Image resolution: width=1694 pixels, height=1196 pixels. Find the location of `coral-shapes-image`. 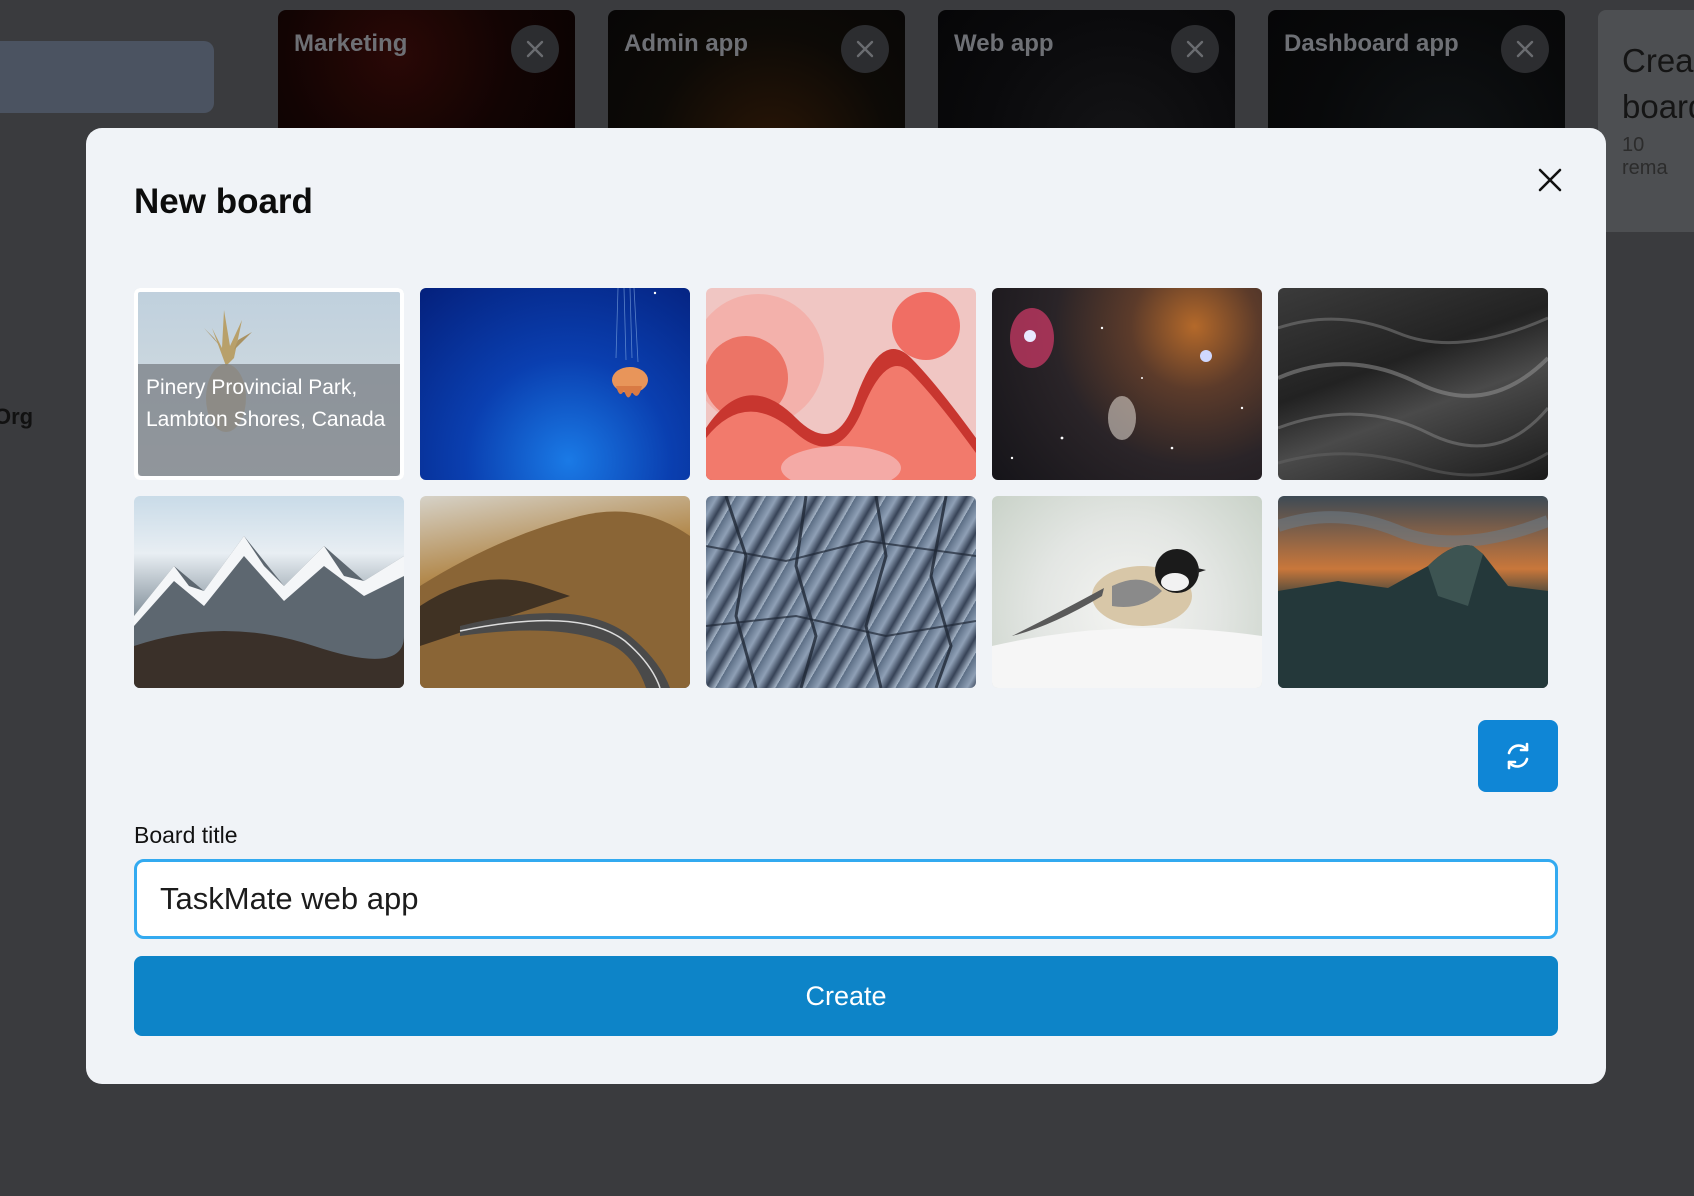

coral-shapes-image is located at coordinates (841, 384).